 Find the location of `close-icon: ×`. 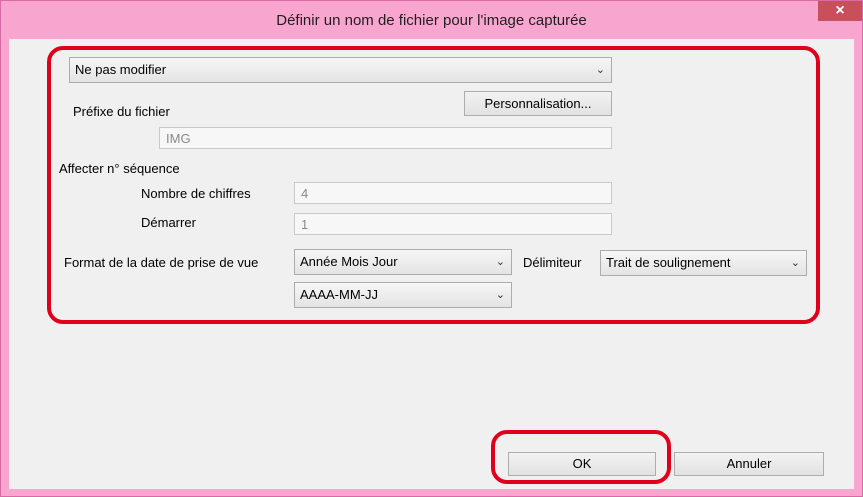

close-icon: × is located at coordinates (840, 10).